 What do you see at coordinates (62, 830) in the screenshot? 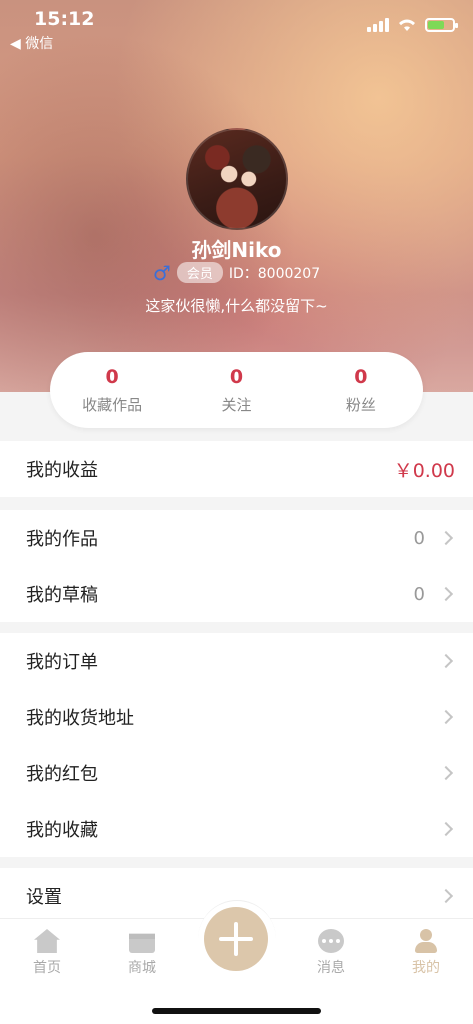
I see `row-label: 我的收藏` at bounding box center [62, 830].